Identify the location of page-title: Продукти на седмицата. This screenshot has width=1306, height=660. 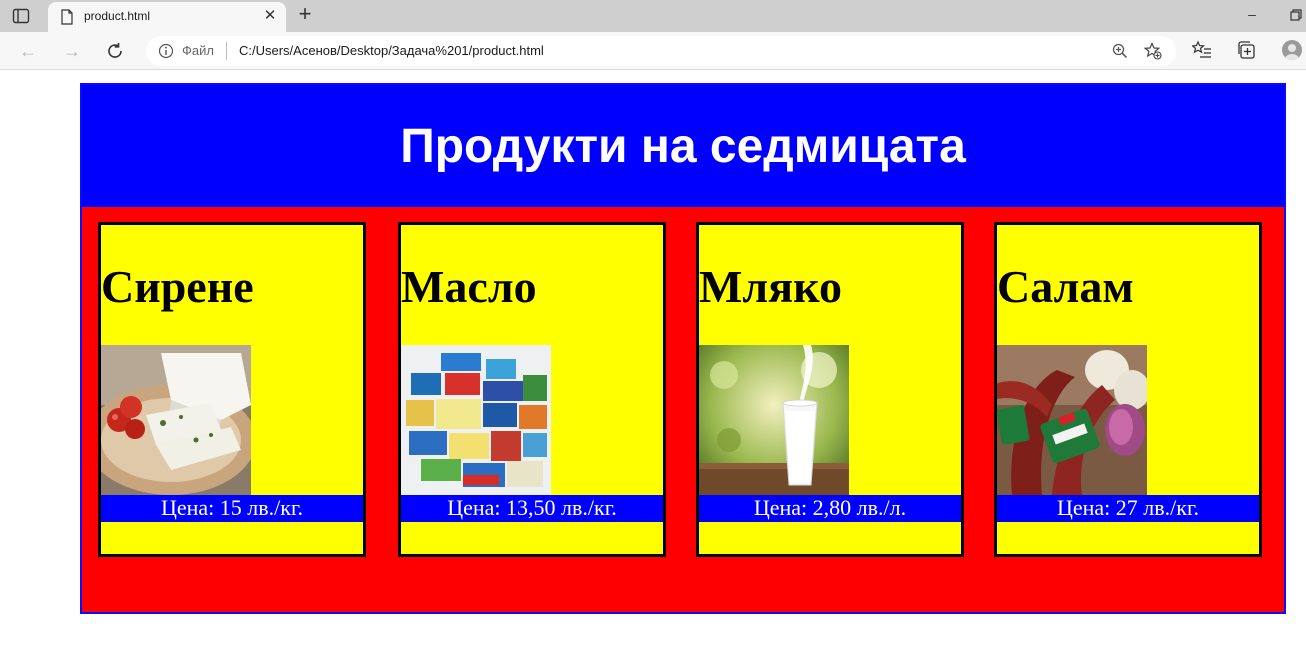
(683, 146).